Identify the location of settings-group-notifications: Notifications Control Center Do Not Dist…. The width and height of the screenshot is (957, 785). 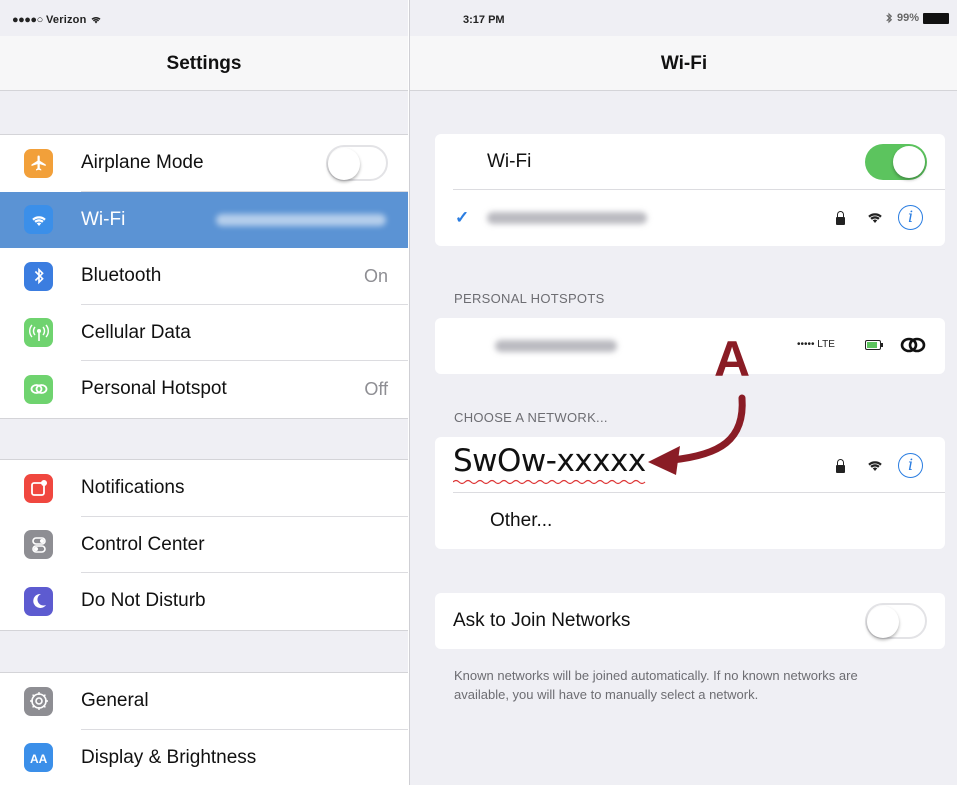
(204, 545).